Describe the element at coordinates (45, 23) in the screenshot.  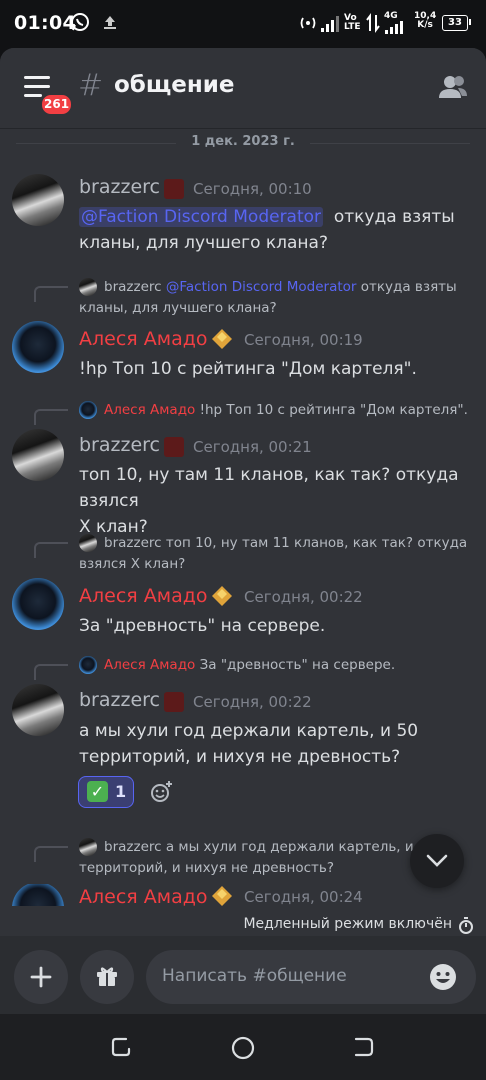
I see `status-time: 01:04` at that location.